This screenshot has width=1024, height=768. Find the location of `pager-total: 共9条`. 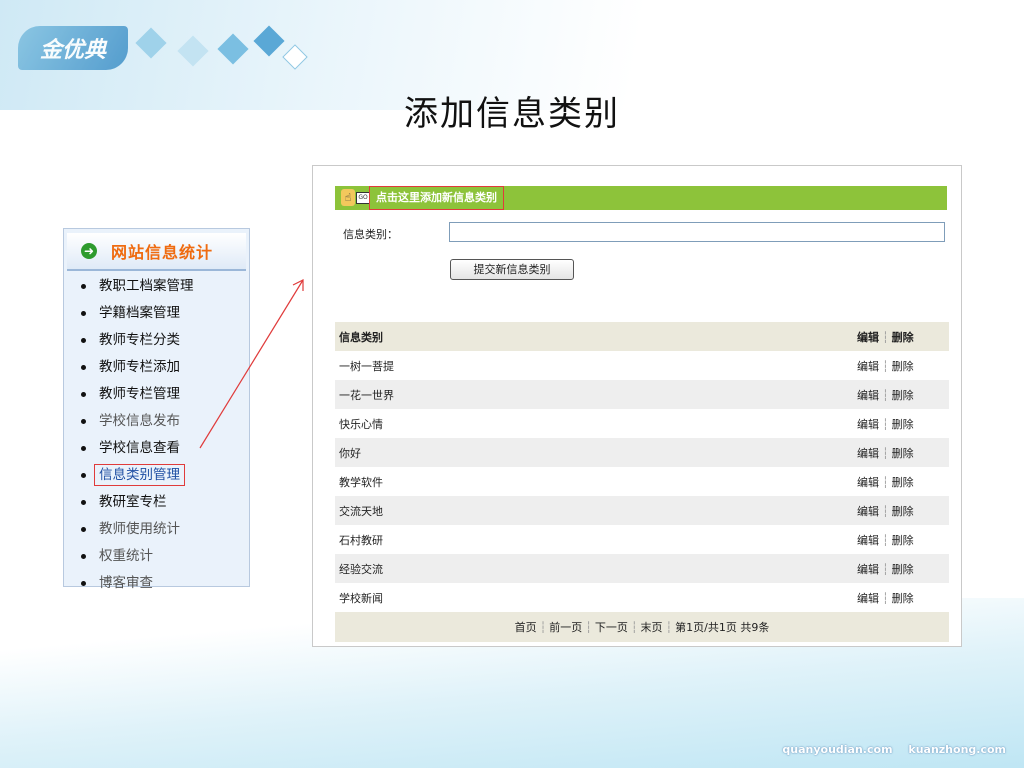

pager-total: 共9条 is located at coordinates (755, 627).